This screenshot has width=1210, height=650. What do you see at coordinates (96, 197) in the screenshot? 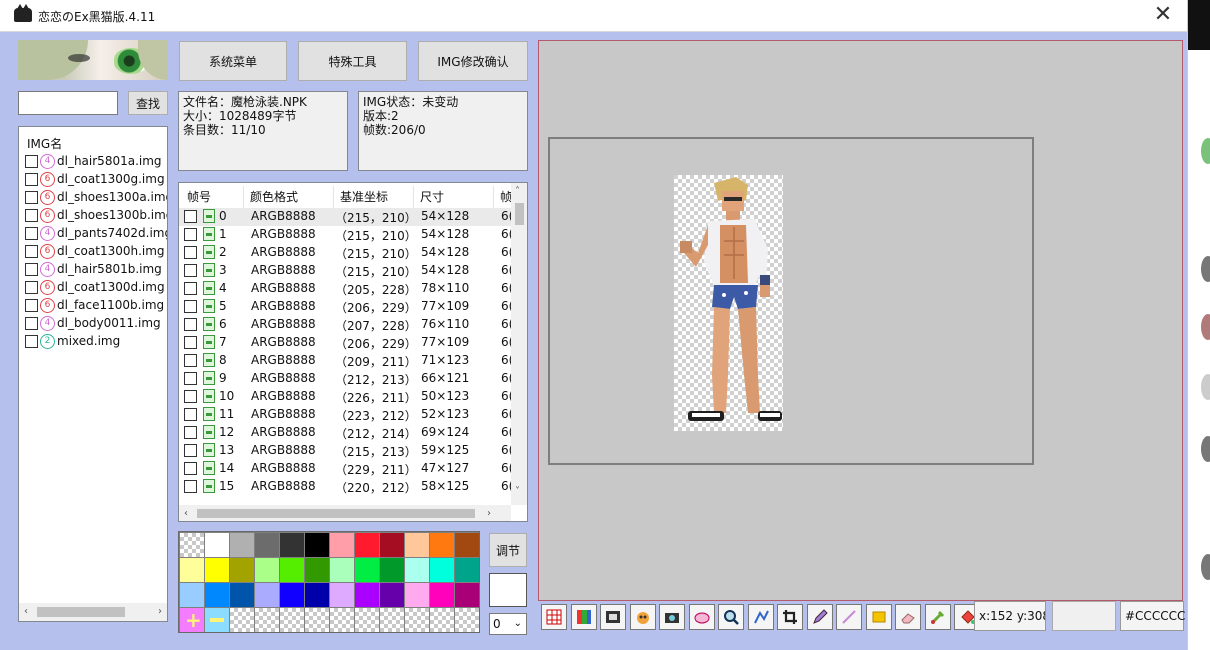
I see `img-list-item: 6 dl_shoes1300a.img` at bounding box center [96, 197].